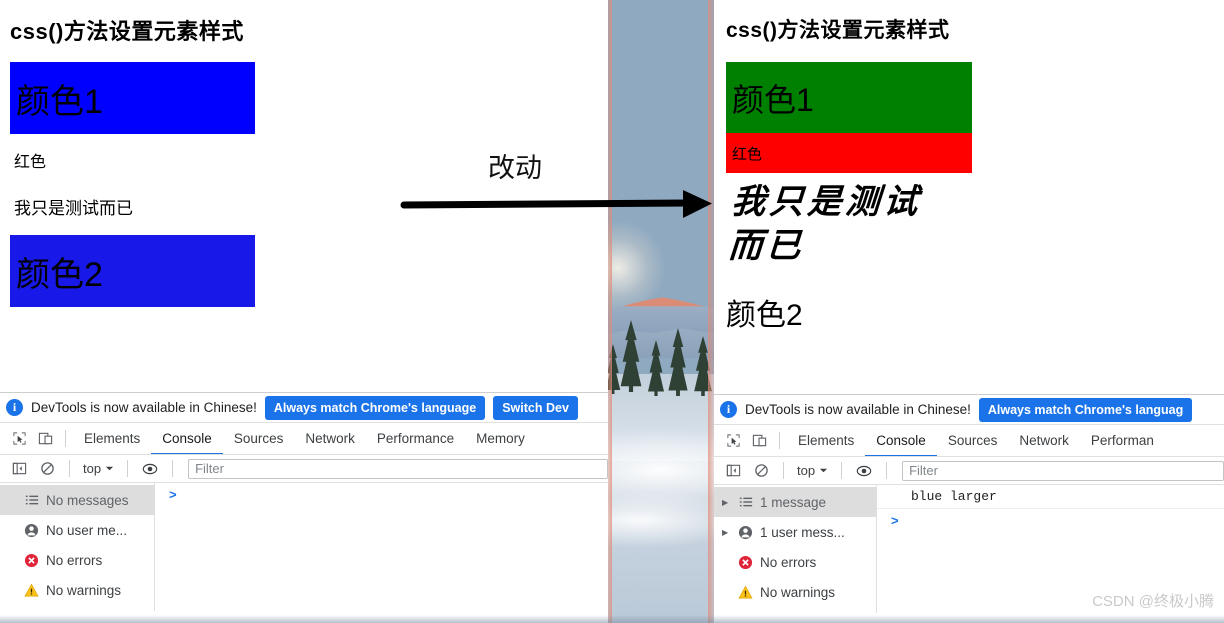 The height and width of the screenshot is (623, 1224). Describe the element at coordinates (87, 500) in the screenshot. I see `sidebar-item-label: No messages` at that location.